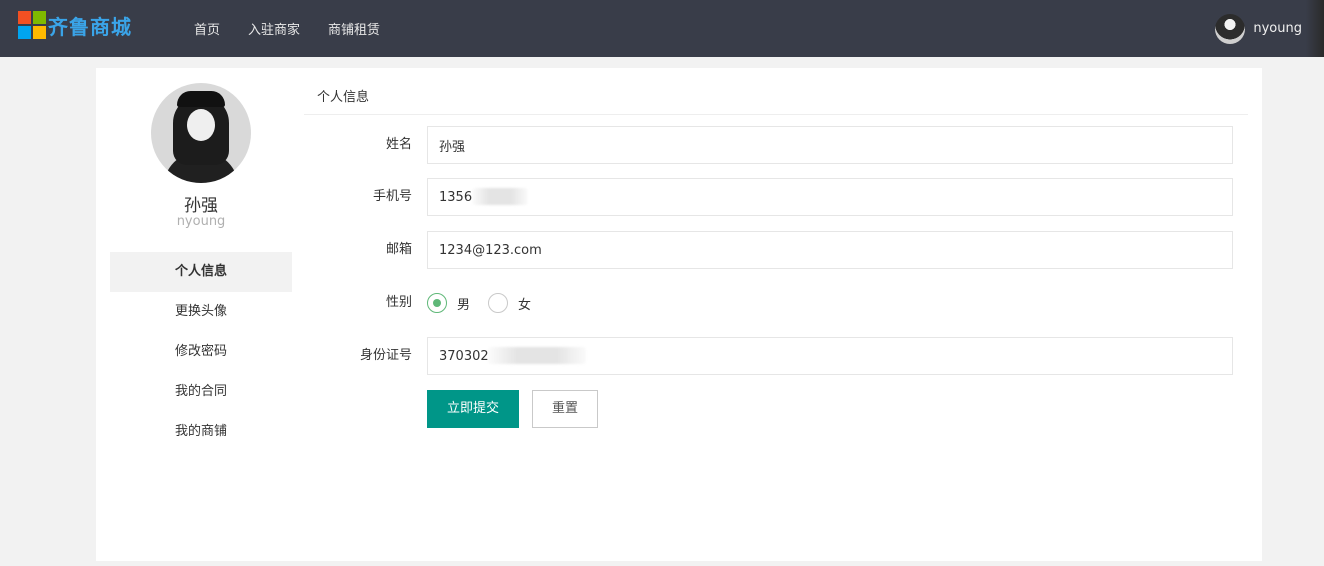 This screenshot has height=566, width=1324. I want to click on radio-unchecked-icon, so click(498, 303).